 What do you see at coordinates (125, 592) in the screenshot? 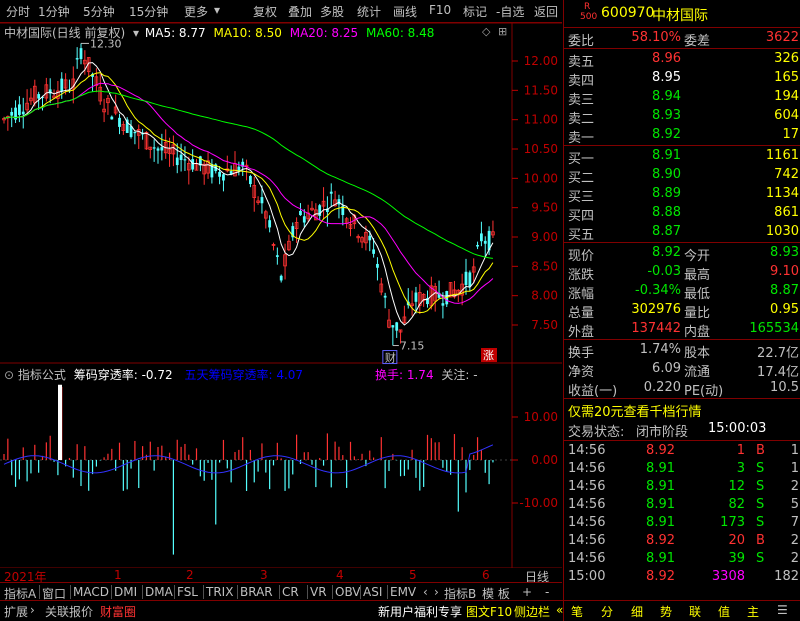
I see `indicator-tab: DMI` at bounding box center [125, 592].